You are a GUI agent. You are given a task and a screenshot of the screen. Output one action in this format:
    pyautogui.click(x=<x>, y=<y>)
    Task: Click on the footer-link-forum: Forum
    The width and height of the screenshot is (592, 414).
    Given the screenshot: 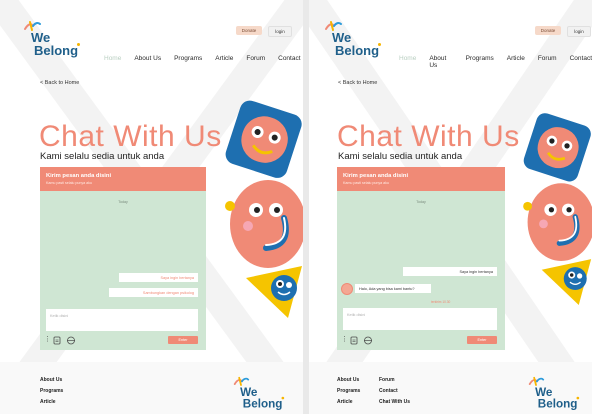 What is the action you would take?
    pyautogui.click(x=387, y=380)
    